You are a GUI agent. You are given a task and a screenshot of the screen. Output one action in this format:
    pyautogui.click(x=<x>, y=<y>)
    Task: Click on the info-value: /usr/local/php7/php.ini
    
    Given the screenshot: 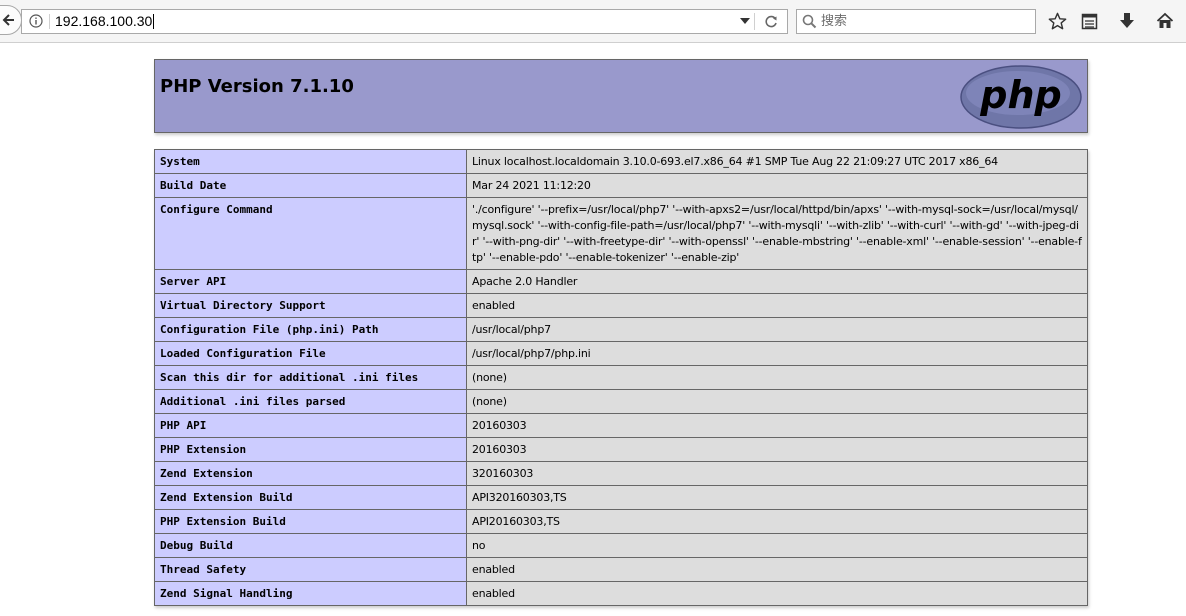 What is the action you would take?
    pyautogui.click(x=777, y=353)
    